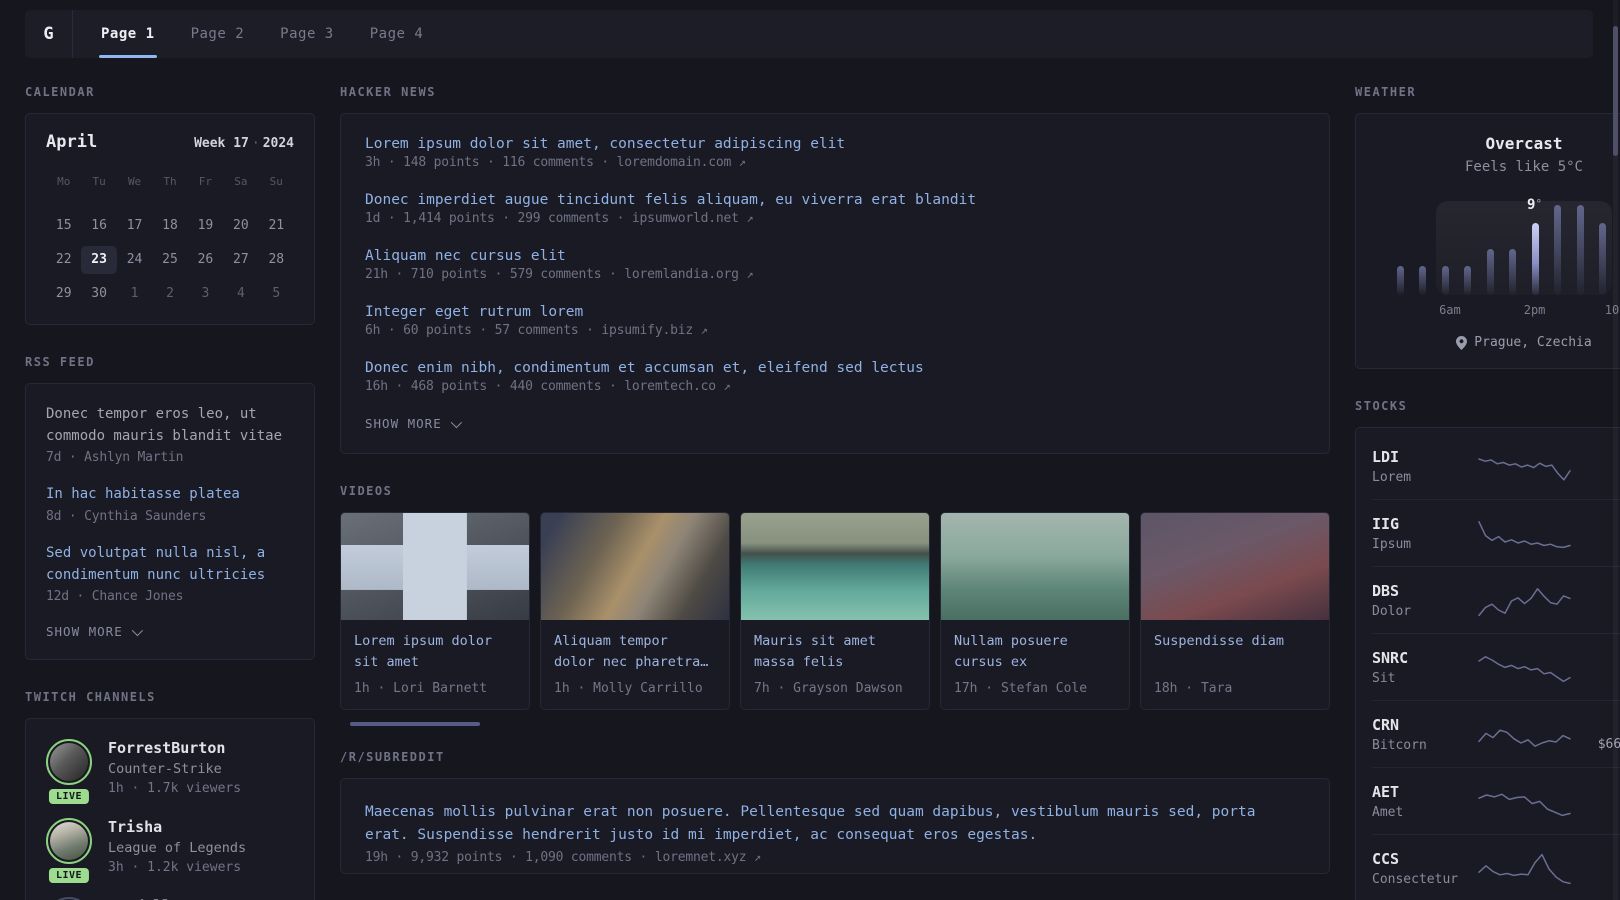  Describe the element at coordinates (276, 294) in the screenshot. I see `calendar-day: 5` at that location.